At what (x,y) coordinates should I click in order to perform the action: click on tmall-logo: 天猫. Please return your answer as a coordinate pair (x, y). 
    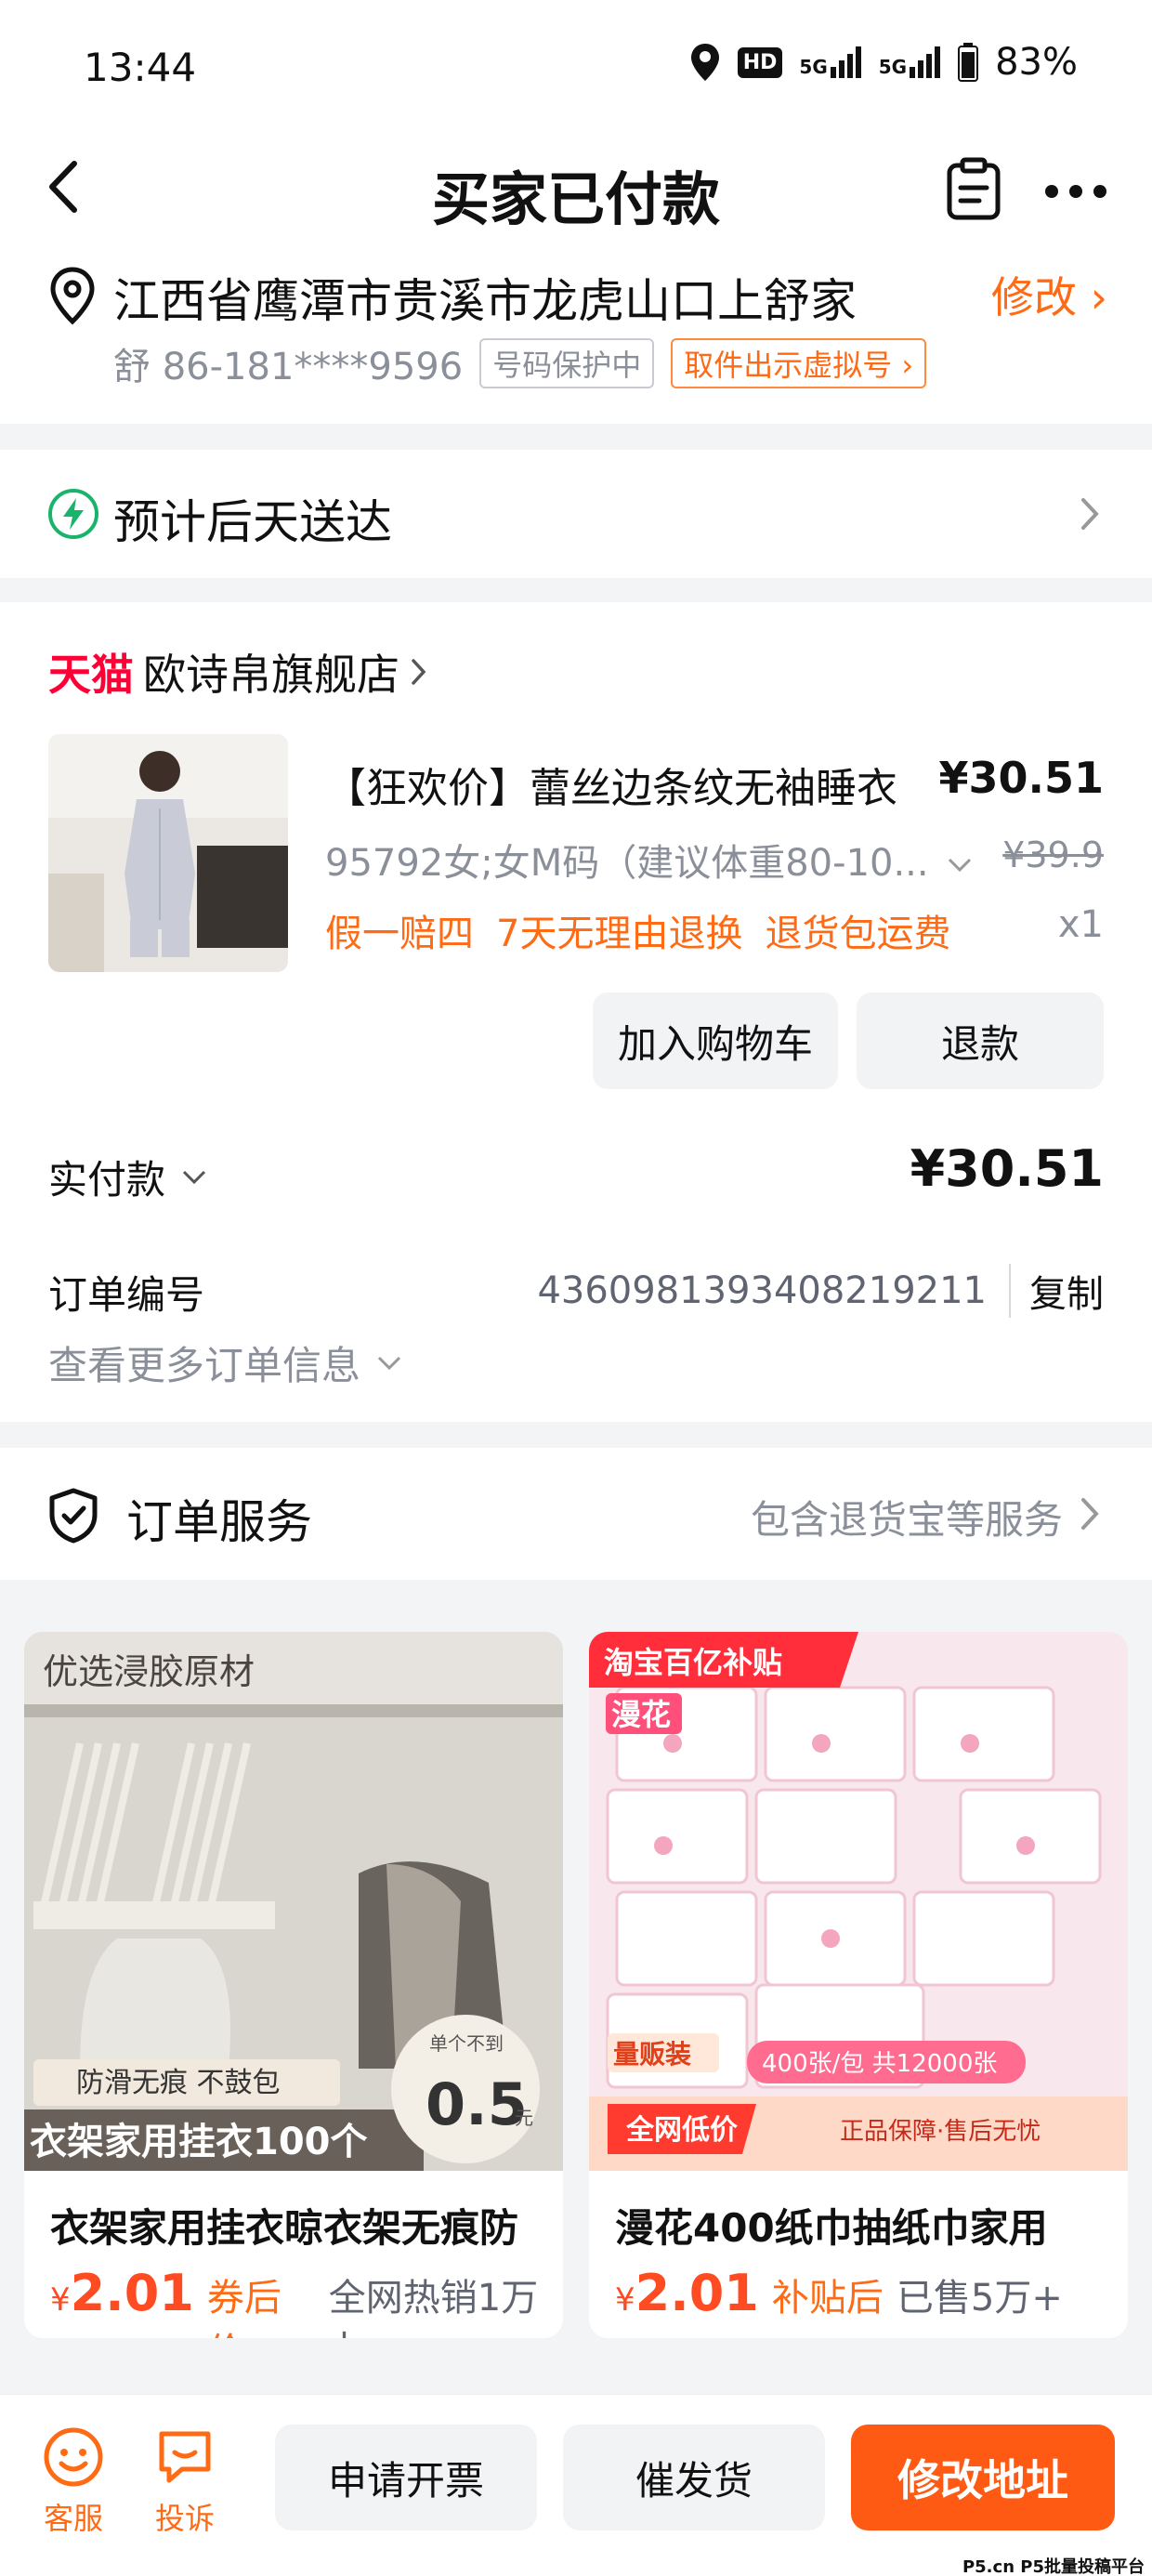
    Looking at the image, I should click on (91, 675).